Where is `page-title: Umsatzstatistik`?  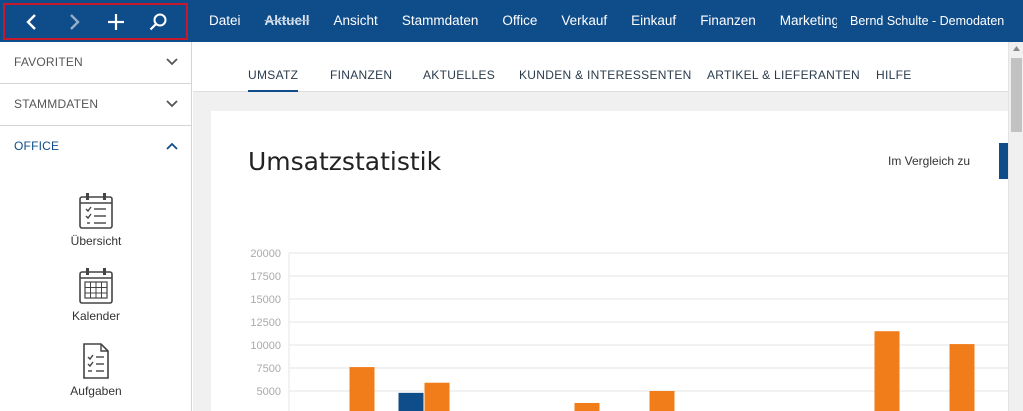 page-title: Umsatzstatistik is located at coordinates (345, 161).